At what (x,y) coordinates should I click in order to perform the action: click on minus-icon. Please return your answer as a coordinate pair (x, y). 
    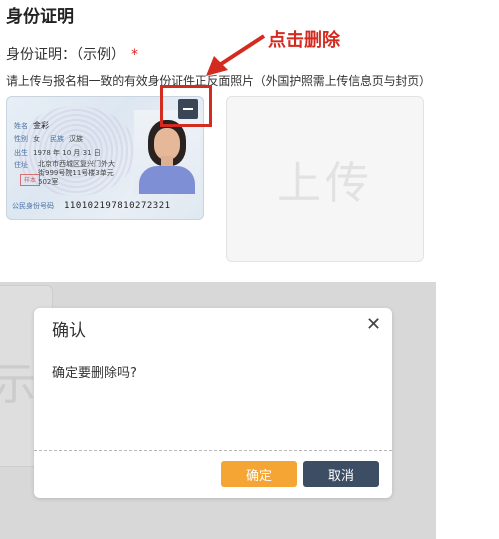
    Looking at the image, I should click on (188, 109).